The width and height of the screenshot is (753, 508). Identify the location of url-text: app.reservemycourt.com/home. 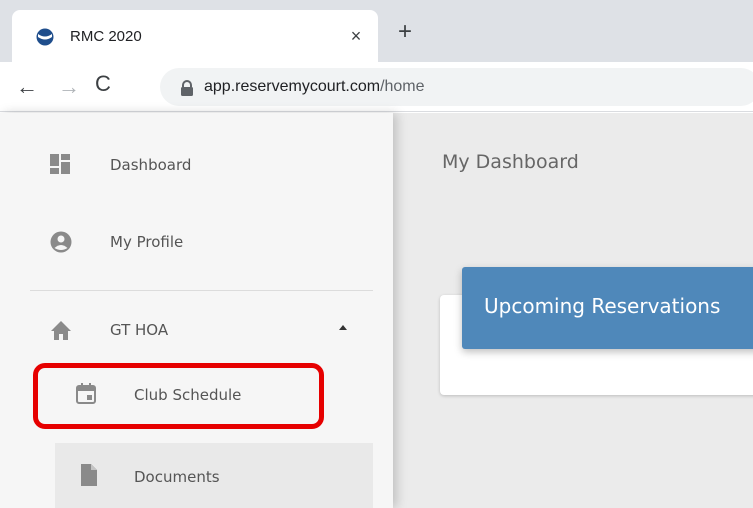
(314, 87).